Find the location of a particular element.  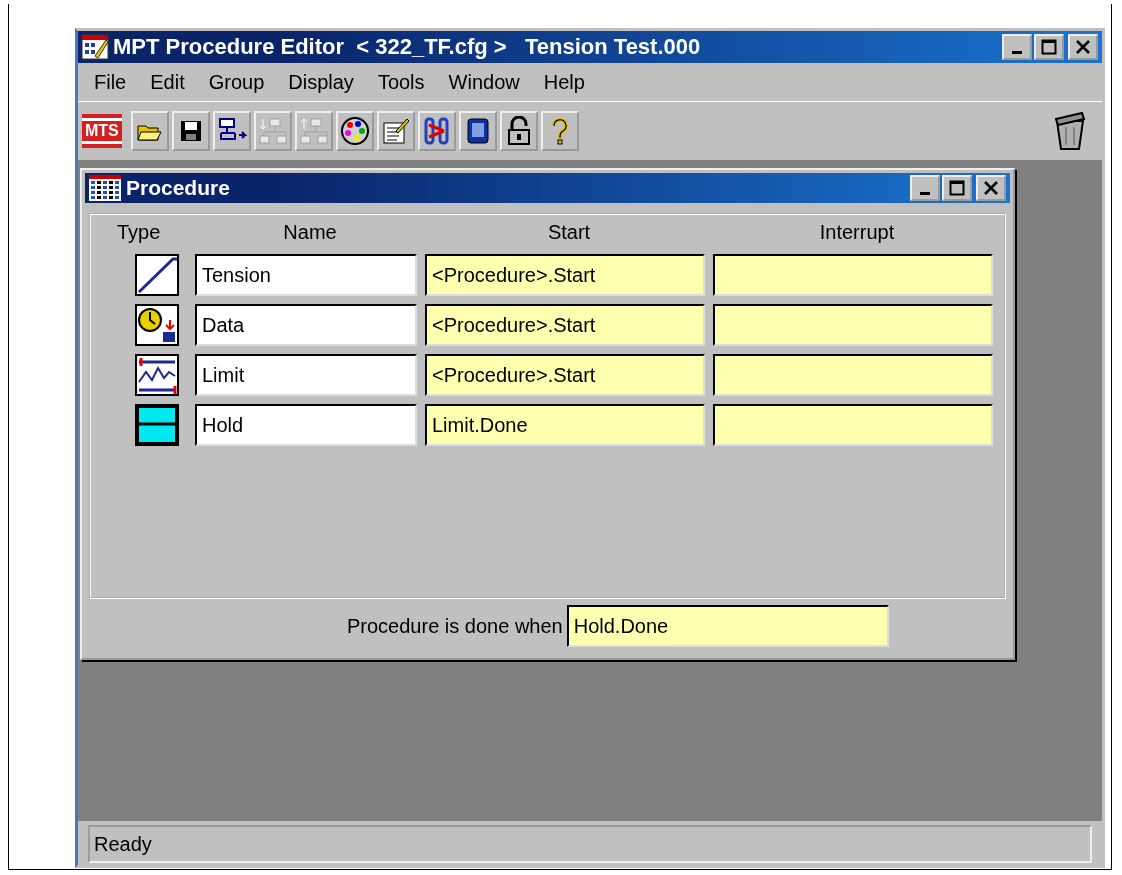

menu-item: Tools is located at coordinates (401, 82).